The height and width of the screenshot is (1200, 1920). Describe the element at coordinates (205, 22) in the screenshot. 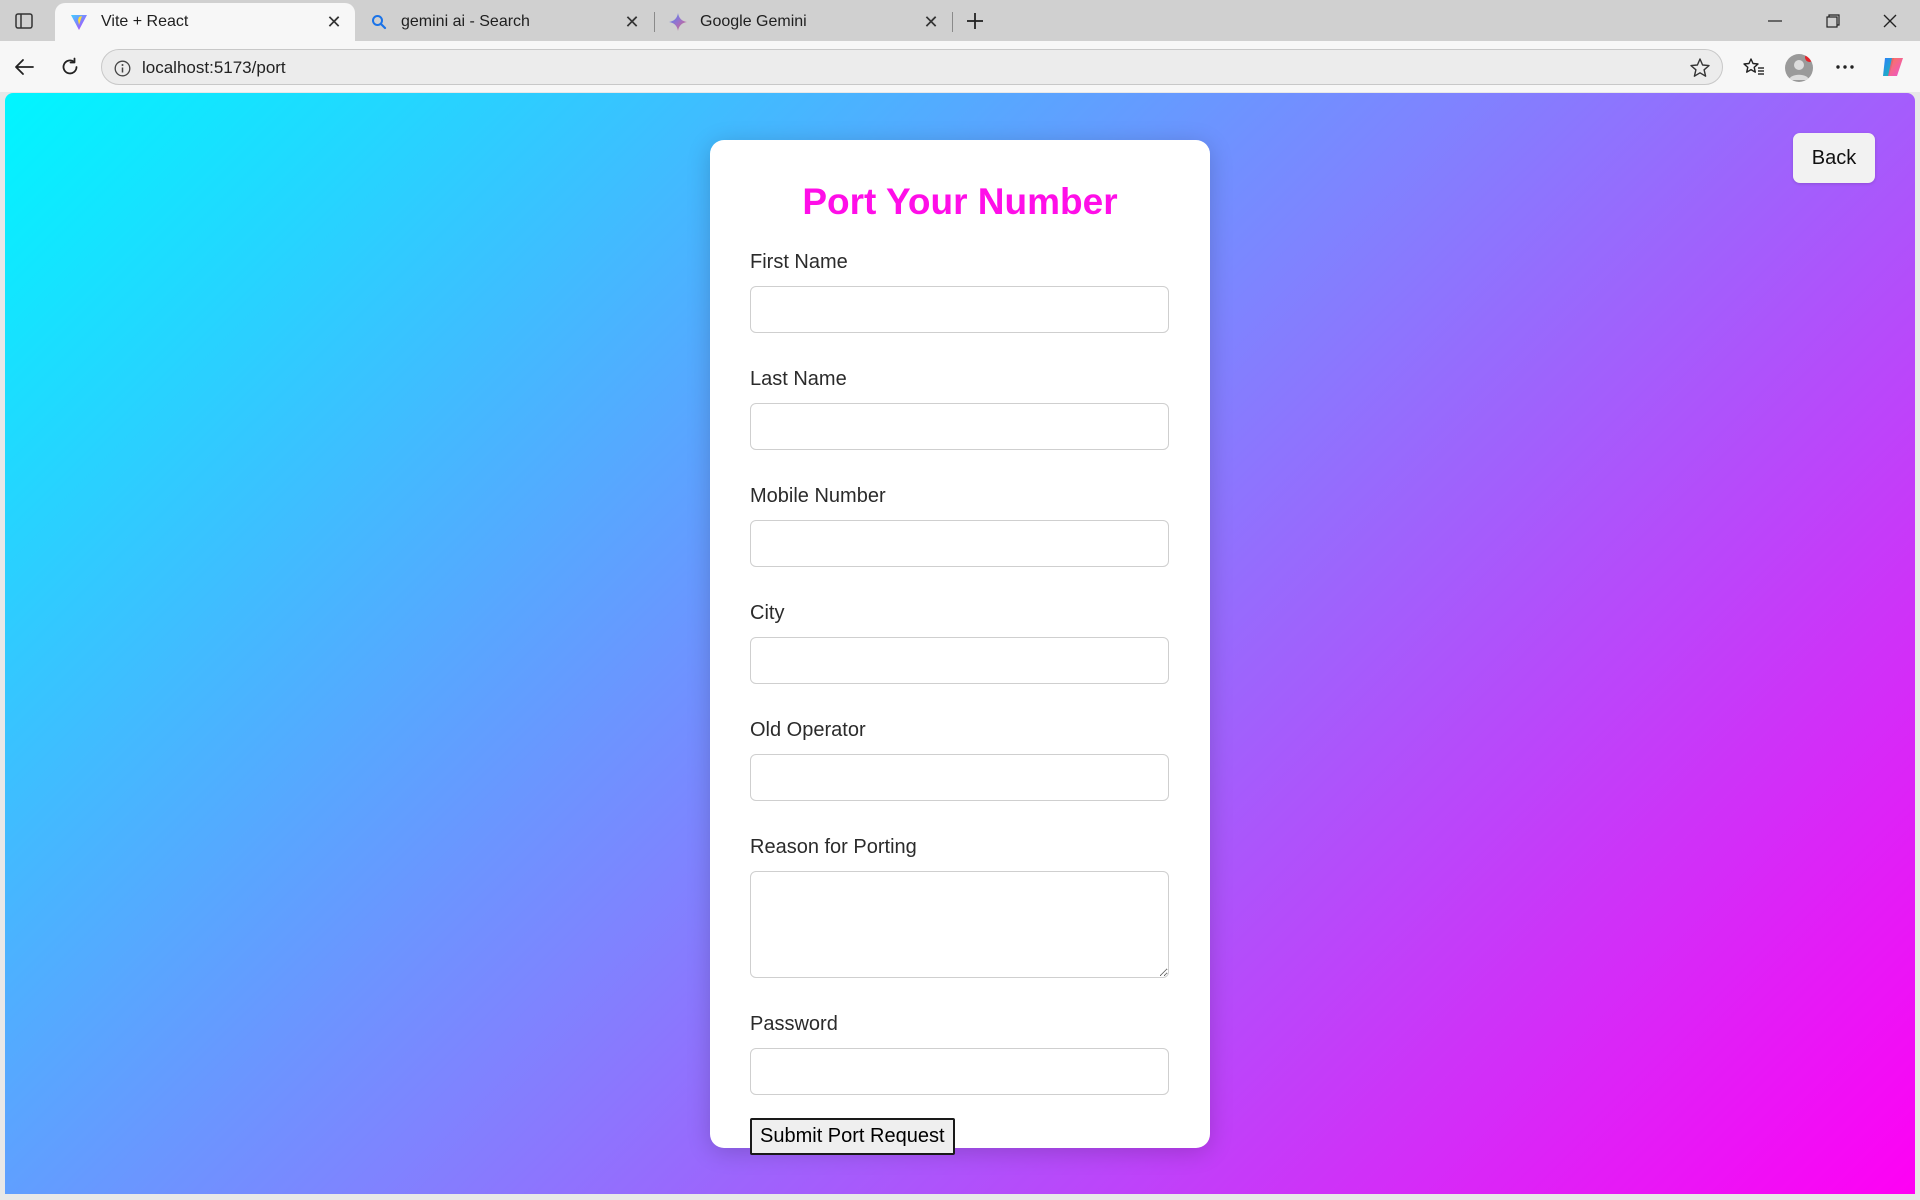

I see `tab-vite-react: Vite + React ✕` at that location.